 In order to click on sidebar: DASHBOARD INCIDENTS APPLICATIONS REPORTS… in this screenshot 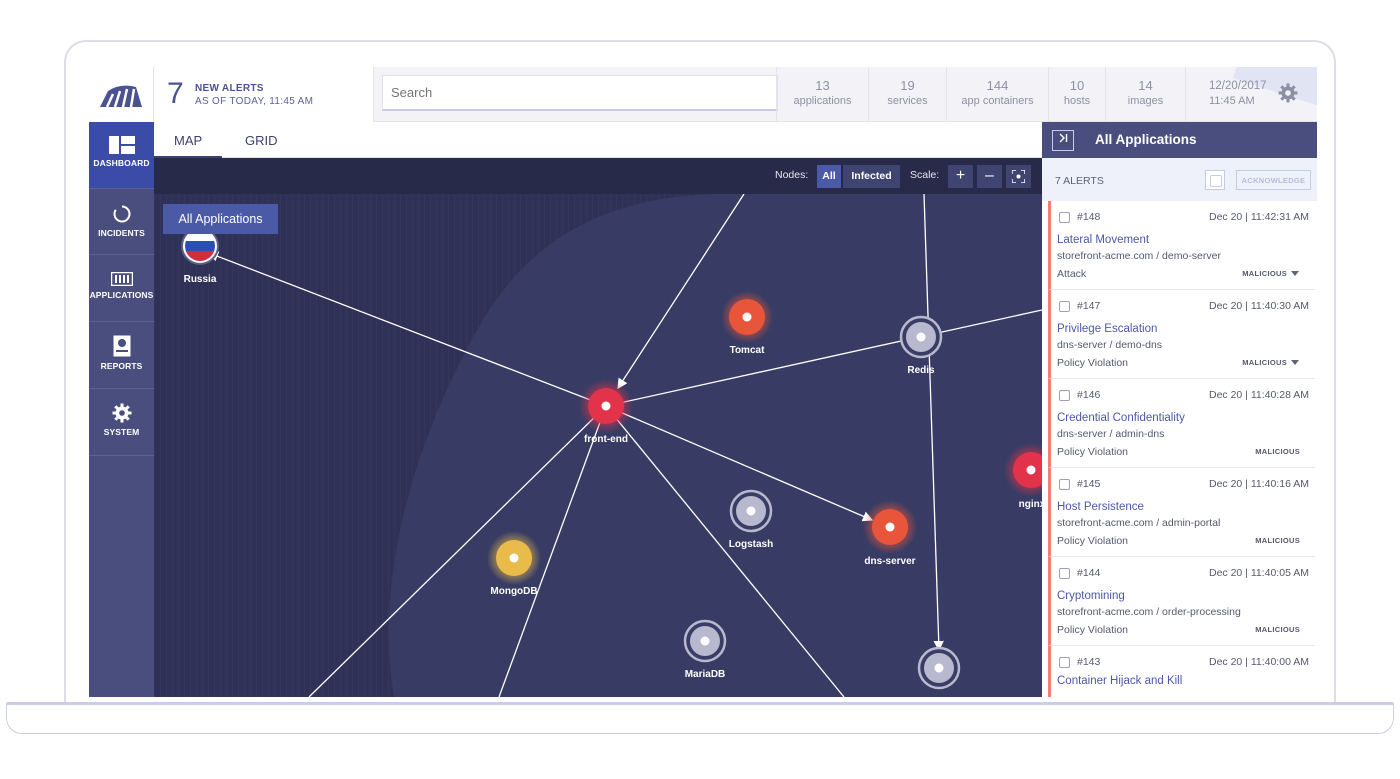, I will do `click(121, 409)`.